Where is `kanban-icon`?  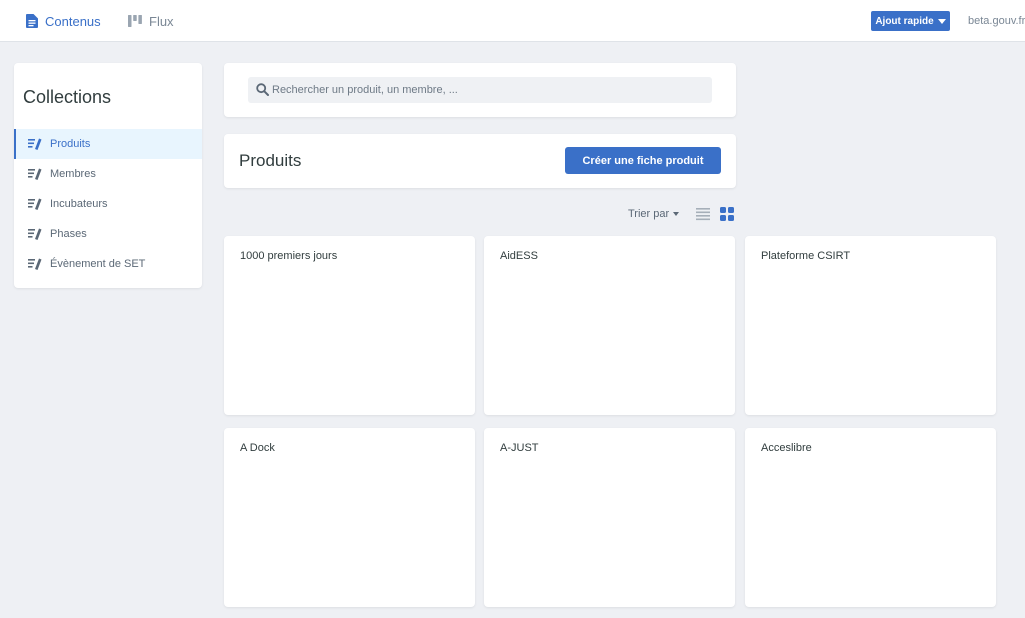 kanban-icon is located at coordinates (135, 21).